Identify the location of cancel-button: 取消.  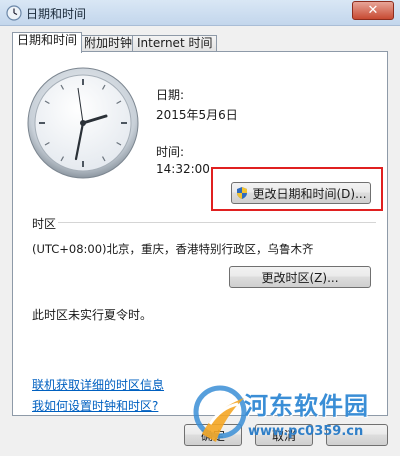
(284, 435).